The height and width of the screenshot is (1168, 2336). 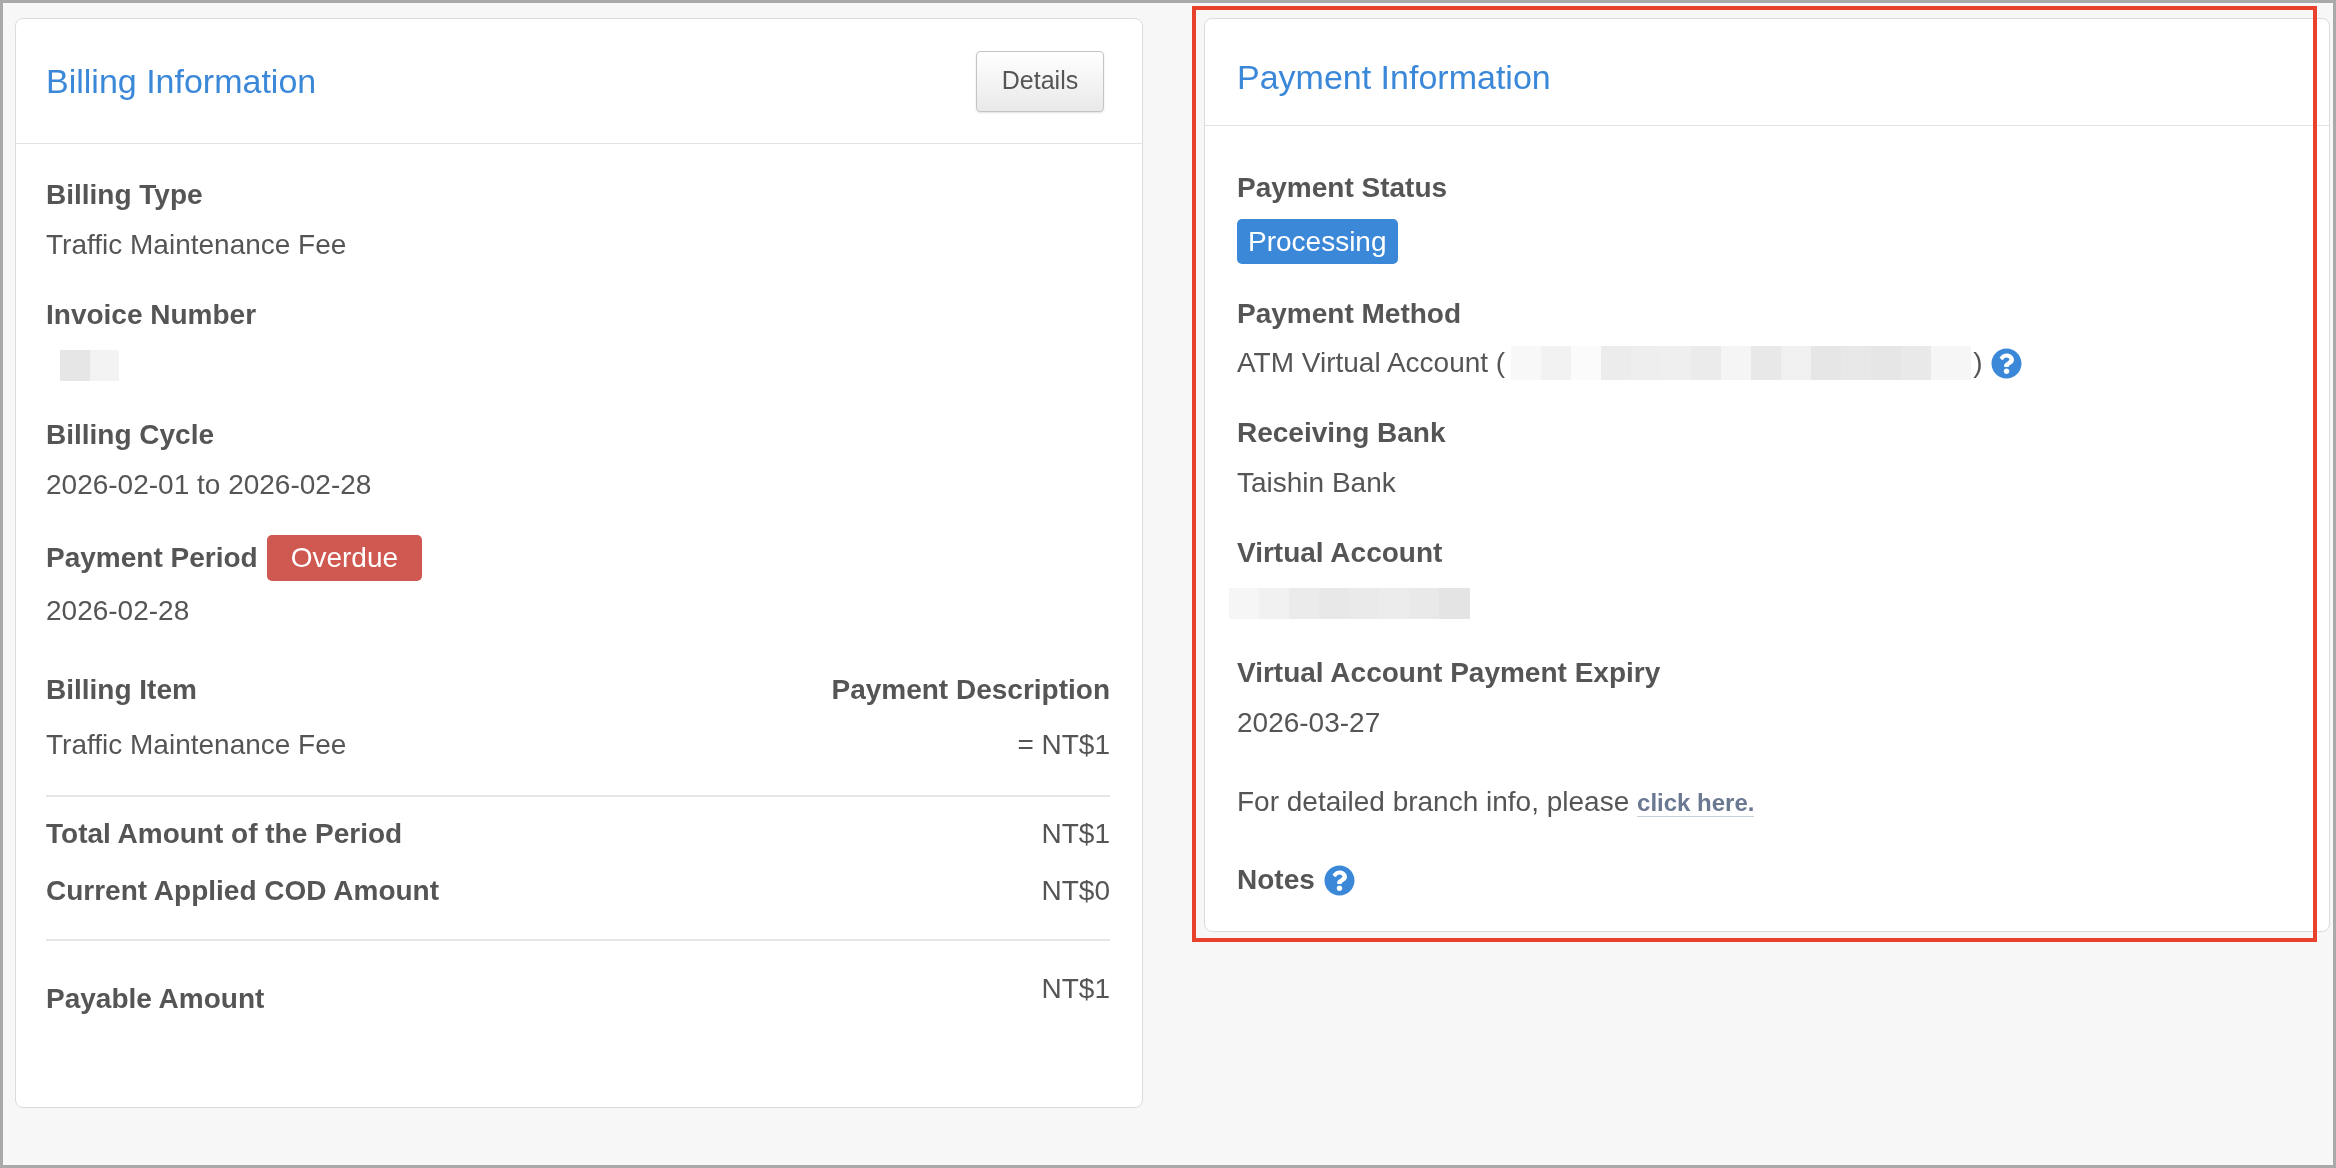 What do you see at coordinates (344, 558) in the screenshot?
I see `status-badge: Overdue` at bounding box center [344, 558].